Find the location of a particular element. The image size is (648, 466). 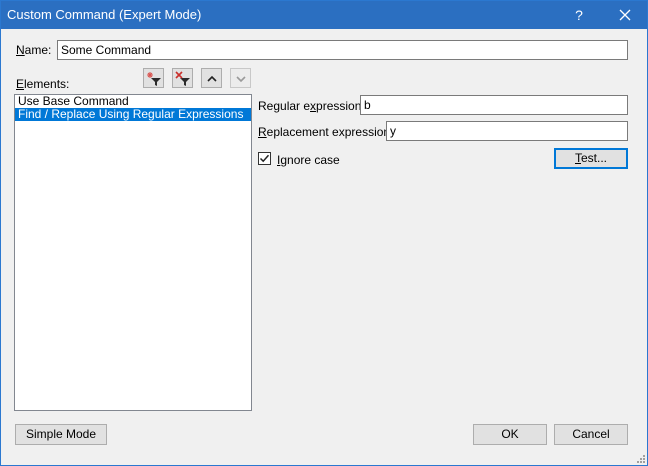

regex-input: b is located at coordinates (494, 105).